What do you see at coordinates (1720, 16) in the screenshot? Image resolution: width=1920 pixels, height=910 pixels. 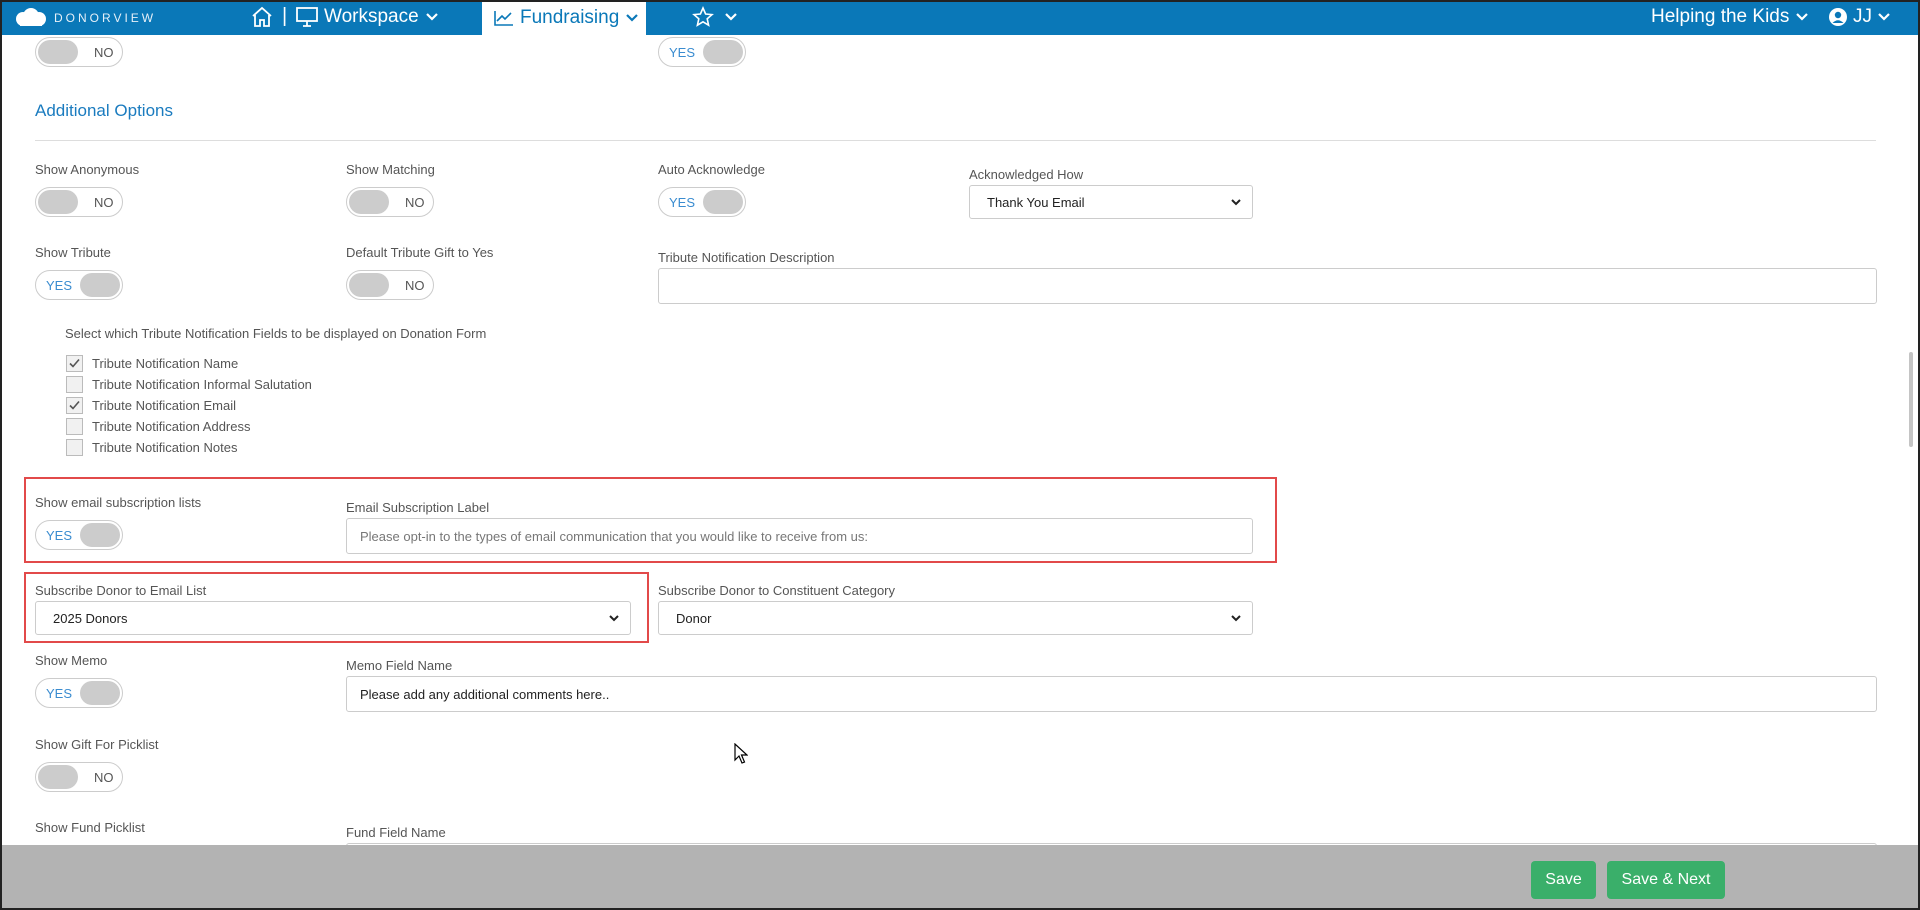 I see `nav-organization-label: Helping the Kids` at bounding box center [1720, 16].